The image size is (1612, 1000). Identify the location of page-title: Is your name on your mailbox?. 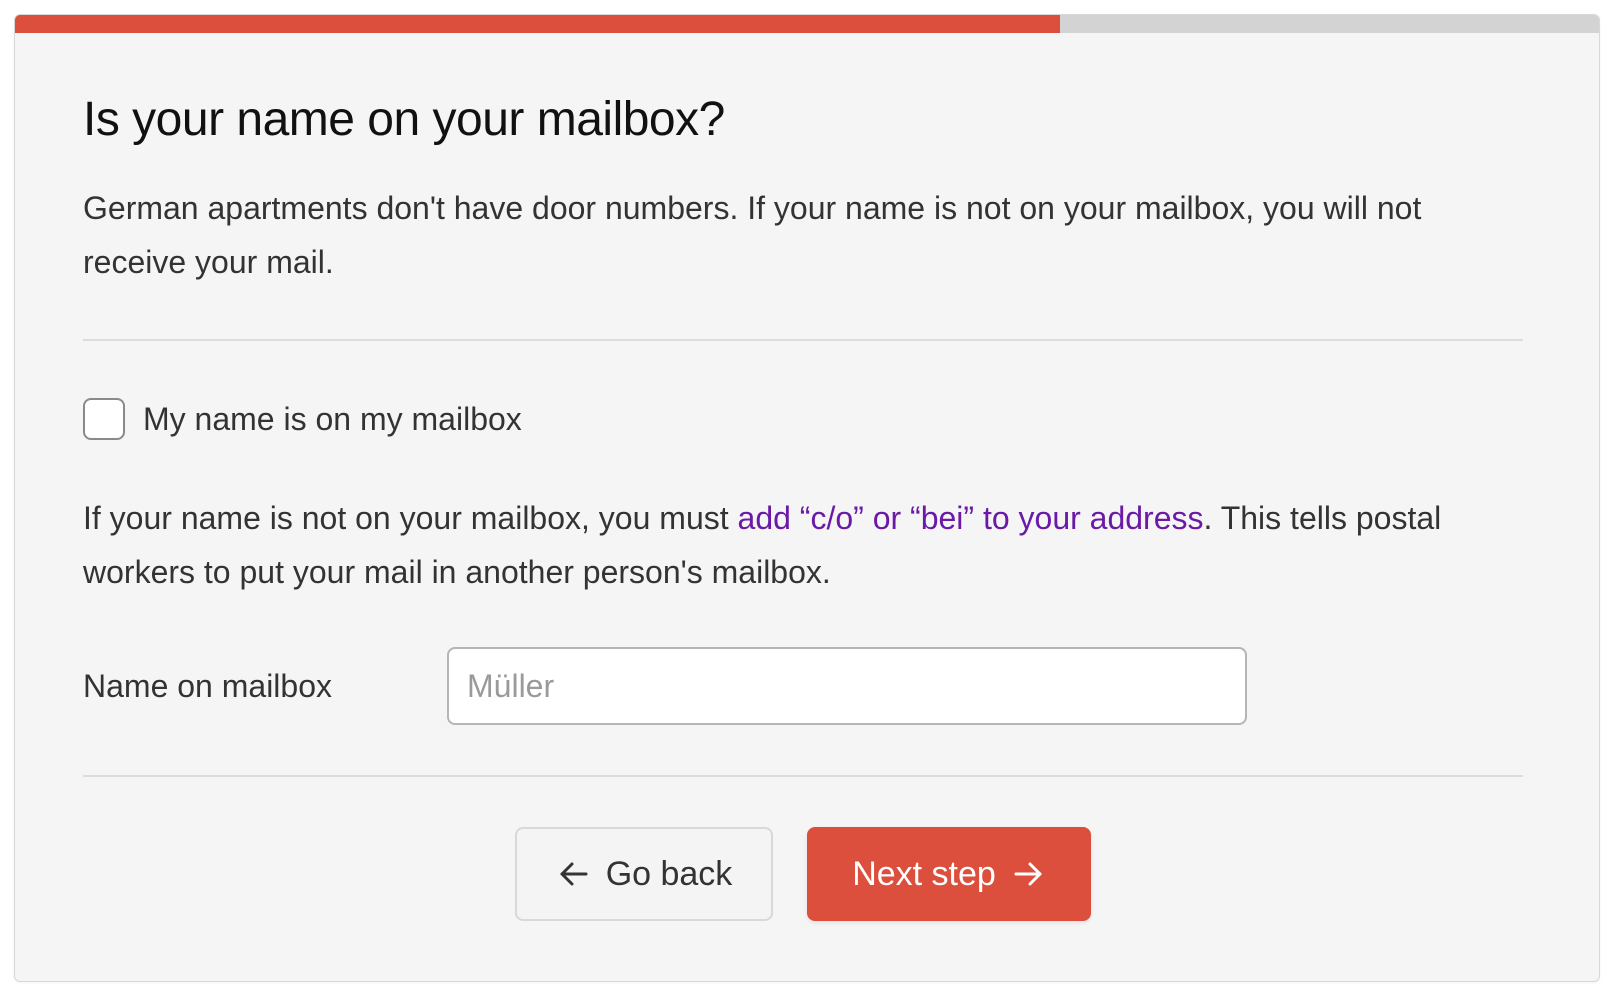
(404, 119).